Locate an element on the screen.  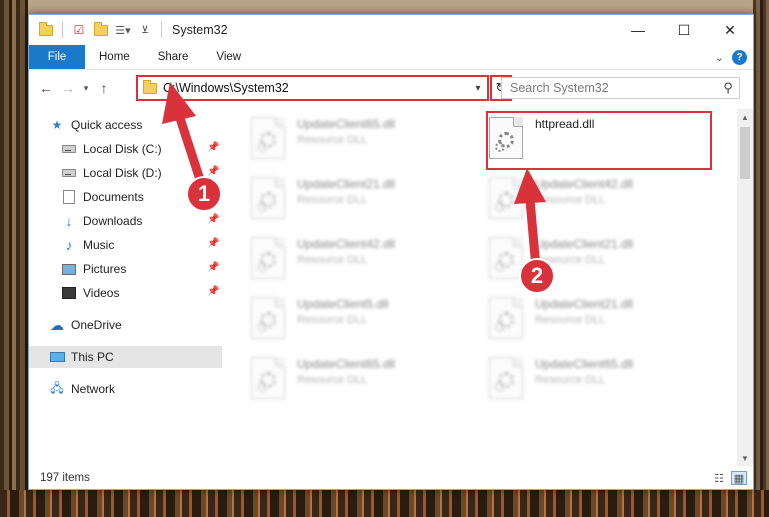
tab-home: Home is located at coordinates (114, 57).